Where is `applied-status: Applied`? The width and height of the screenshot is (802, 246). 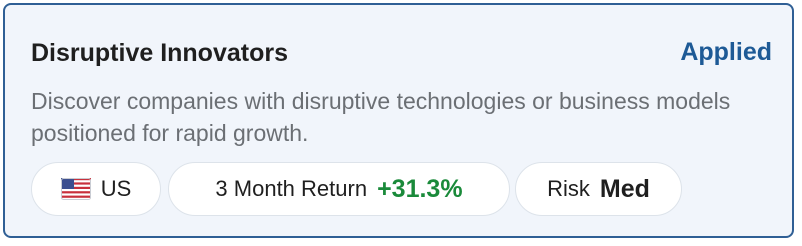
applied-status: Applied is located at coordinates (726, 52).